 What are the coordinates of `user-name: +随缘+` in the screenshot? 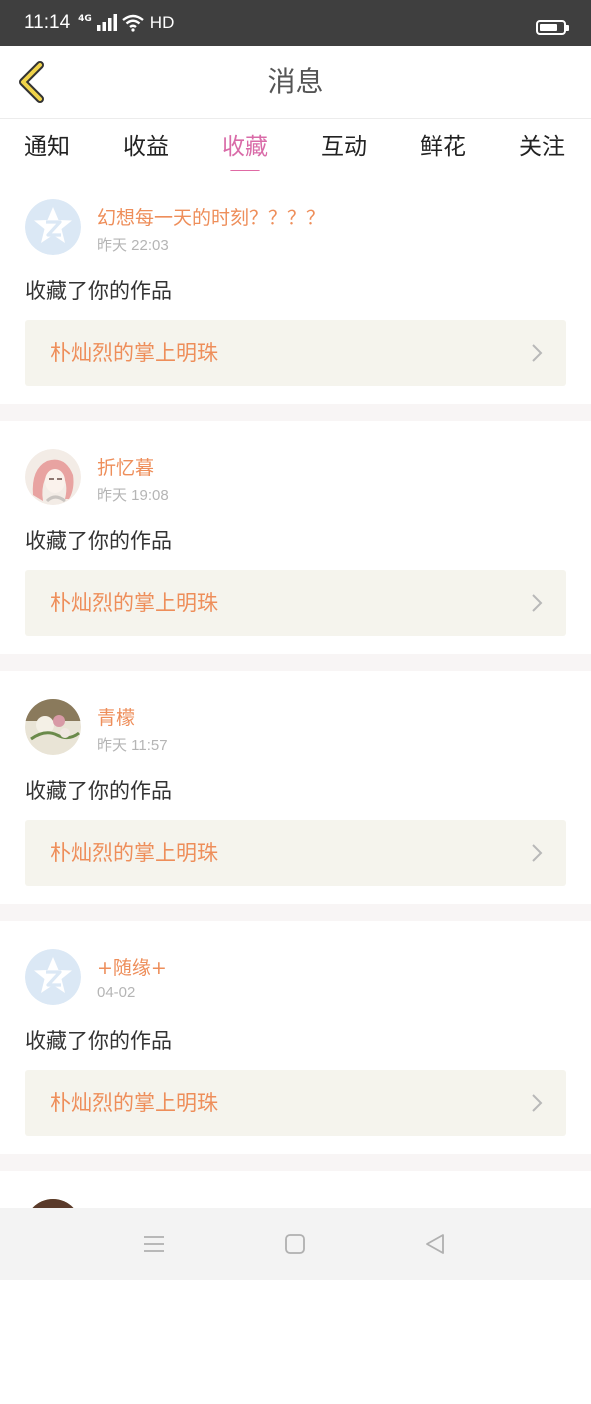 It's located at (132, 966).